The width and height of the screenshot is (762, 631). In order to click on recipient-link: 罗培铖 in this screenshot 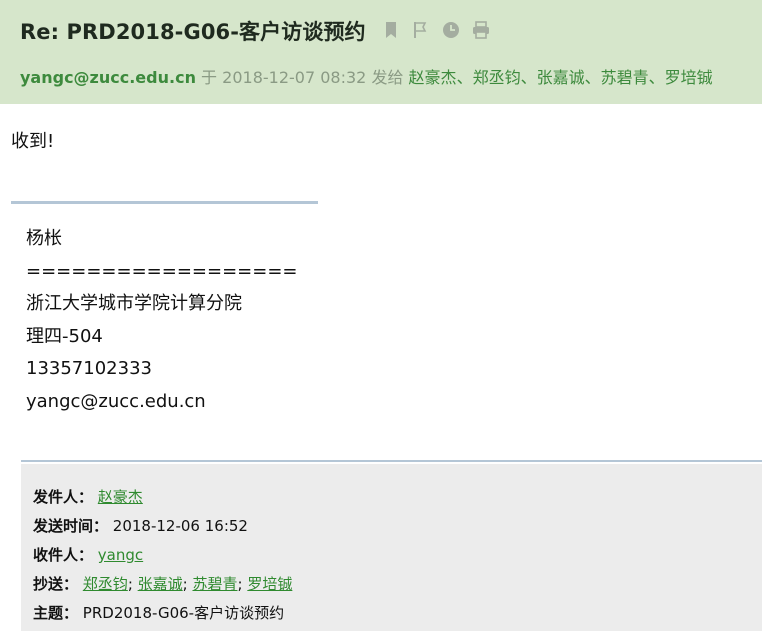, I will do `click(689, 77)`.